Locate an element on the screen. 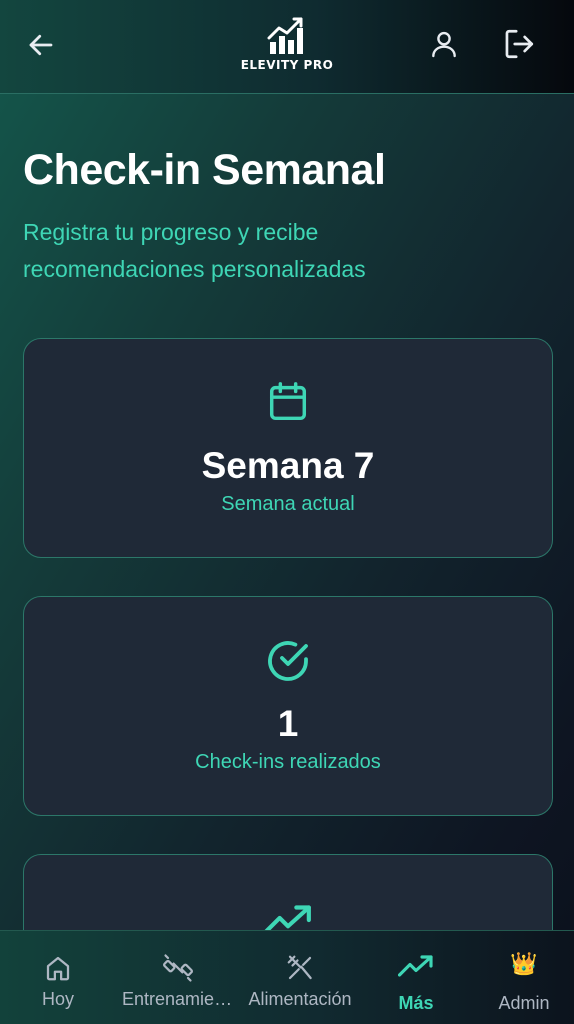  nav-item-mas: Más is located at coordinates (416, 977).